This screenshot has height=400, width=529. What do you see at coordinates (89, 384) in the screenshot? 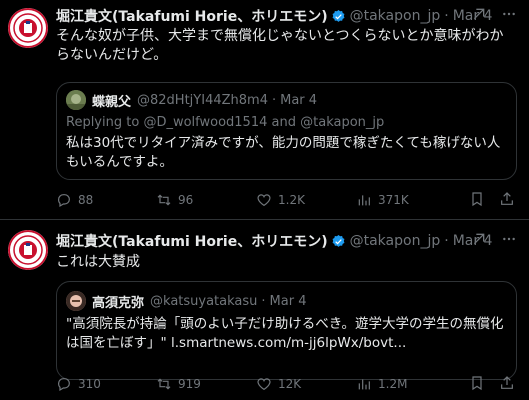
I see `reply-count: 310` at bounding box center [89, 384].